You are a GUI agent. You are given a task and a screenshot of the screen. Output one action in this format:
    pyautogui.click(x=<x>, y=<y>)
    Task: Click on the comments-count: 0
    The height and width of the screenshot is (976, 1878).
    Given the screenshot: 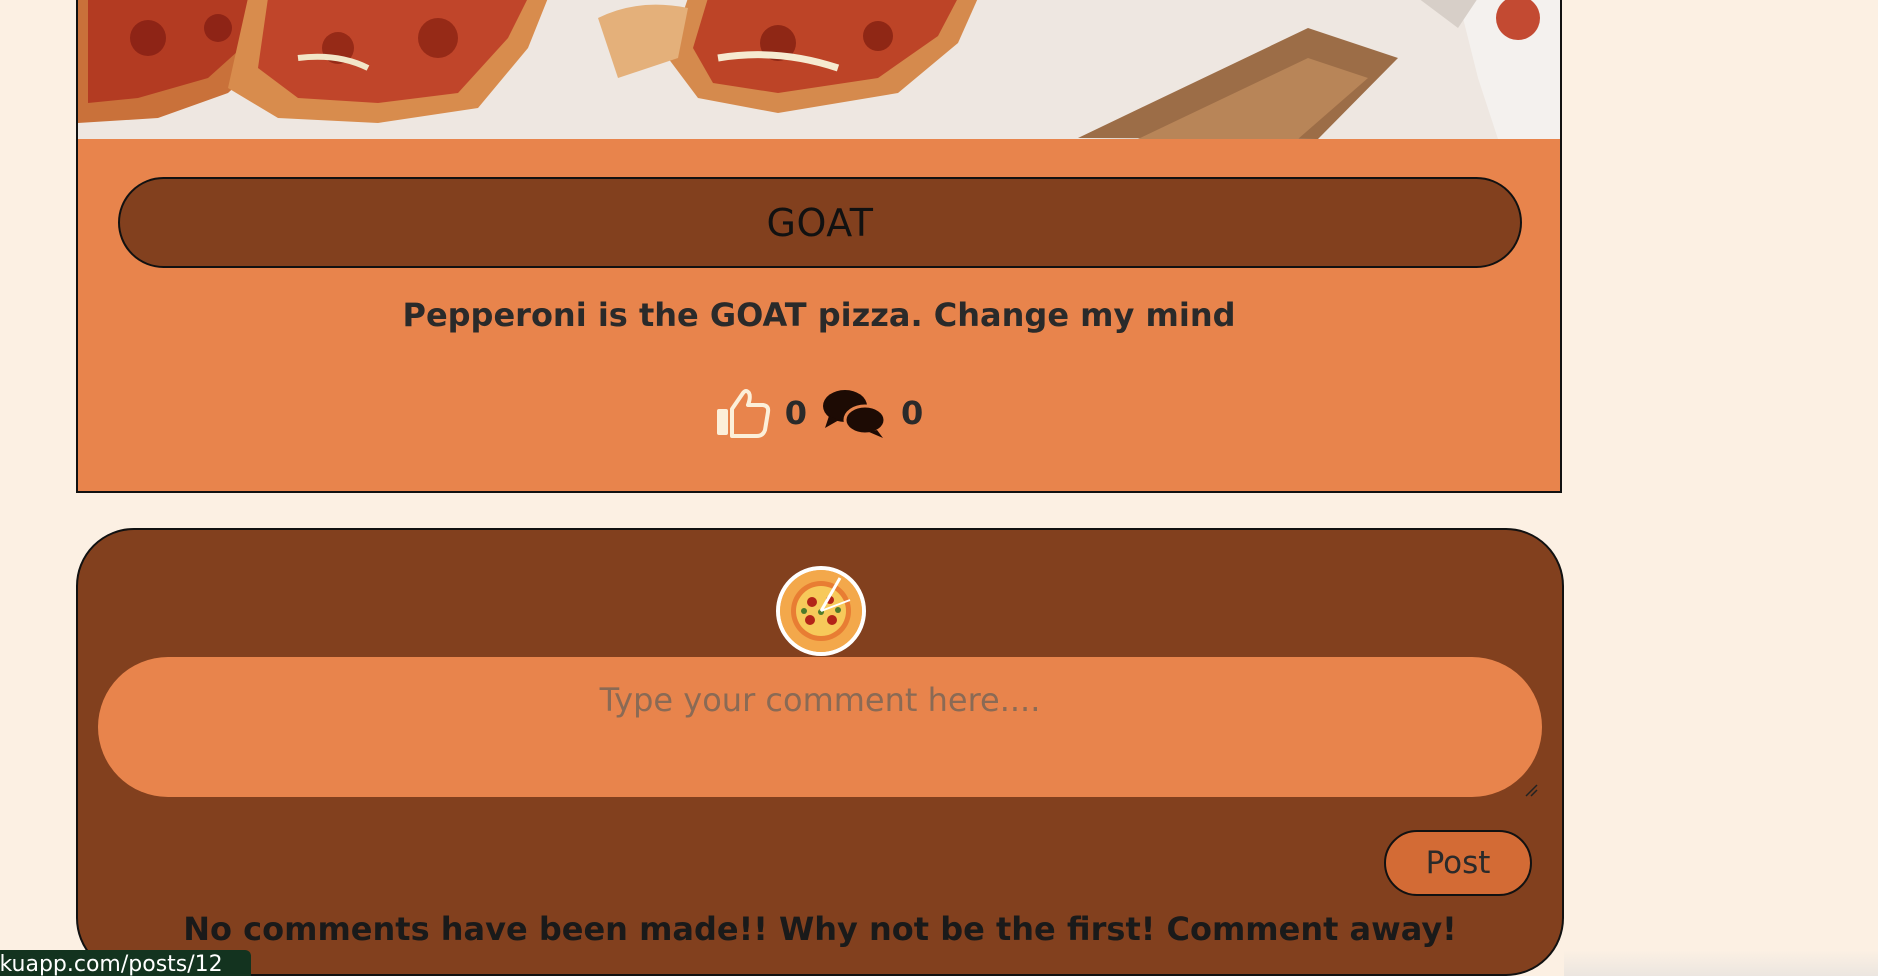 What is the action you would take?
    pyautogui.click(x=912, y=413)
    